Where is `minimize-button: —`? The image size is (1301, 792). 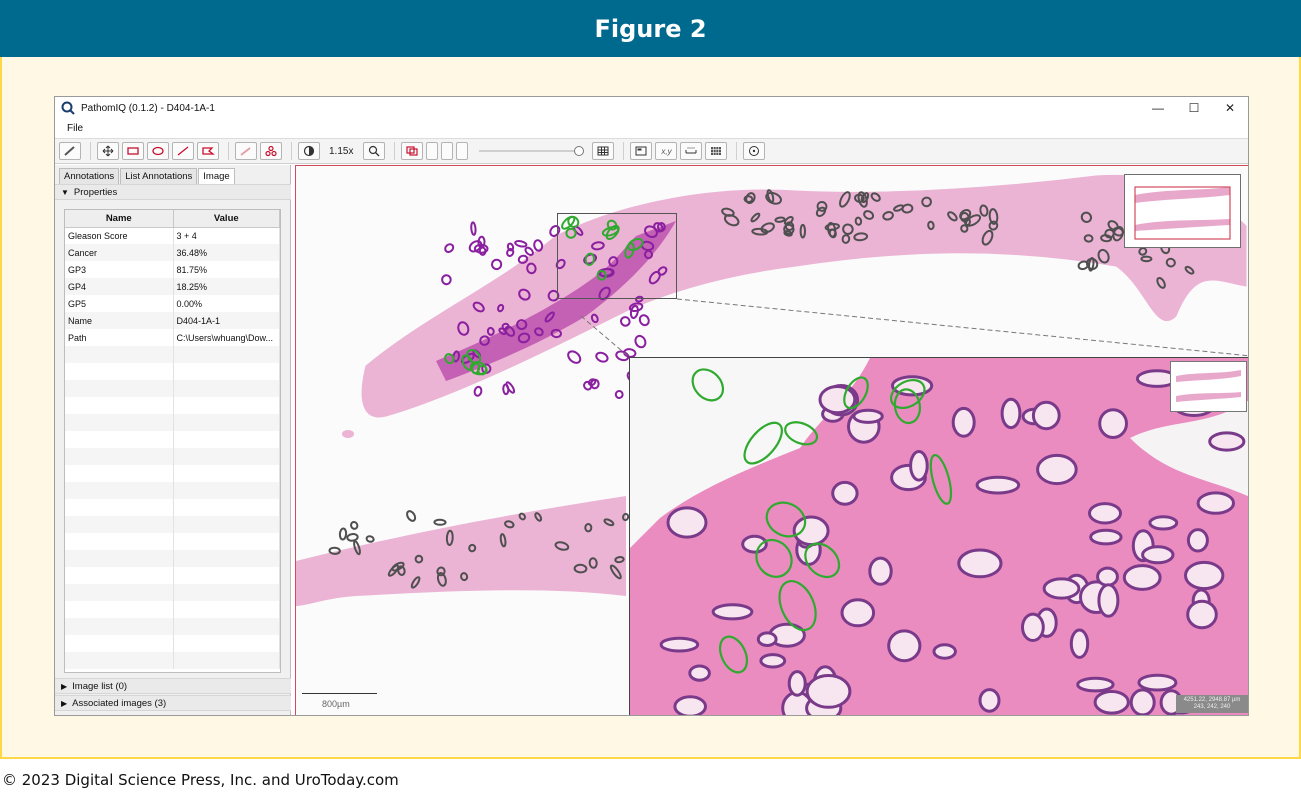 minimize-button: — is located at coordinates (1158, 108).